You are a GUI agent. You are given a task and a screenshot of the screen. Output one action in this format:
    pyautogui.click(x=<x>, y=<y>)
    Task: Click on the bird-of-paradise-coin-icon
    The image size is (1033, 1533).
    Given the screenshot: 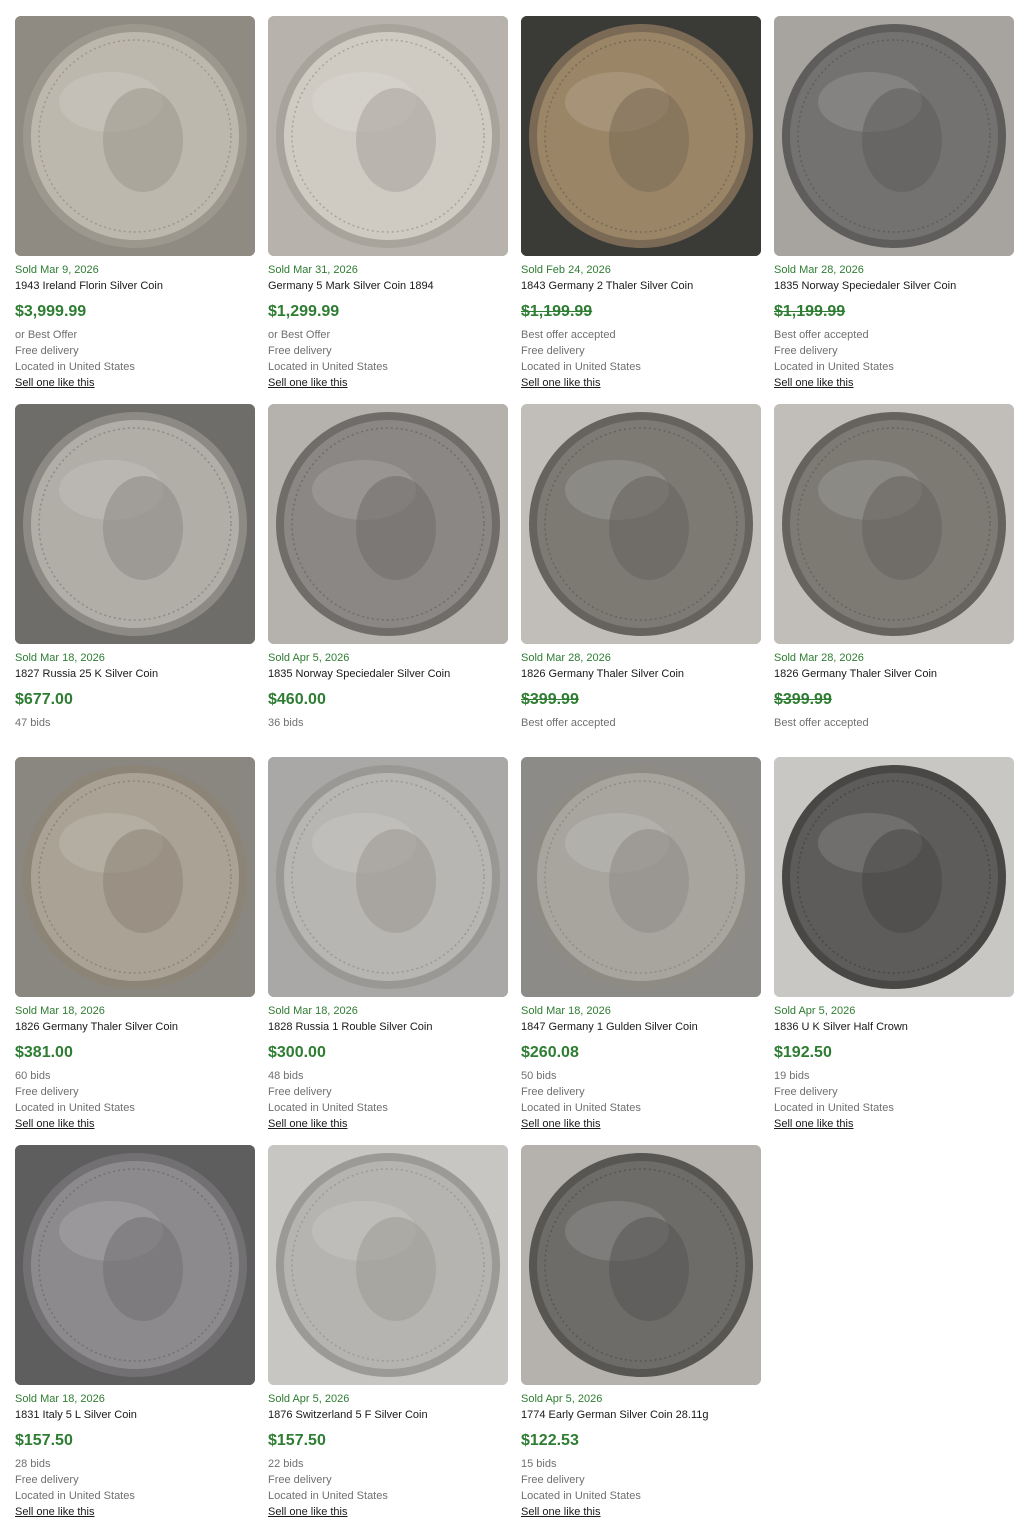 What is the action you would take?
    pyautogui.click(x=388, y=136)
    